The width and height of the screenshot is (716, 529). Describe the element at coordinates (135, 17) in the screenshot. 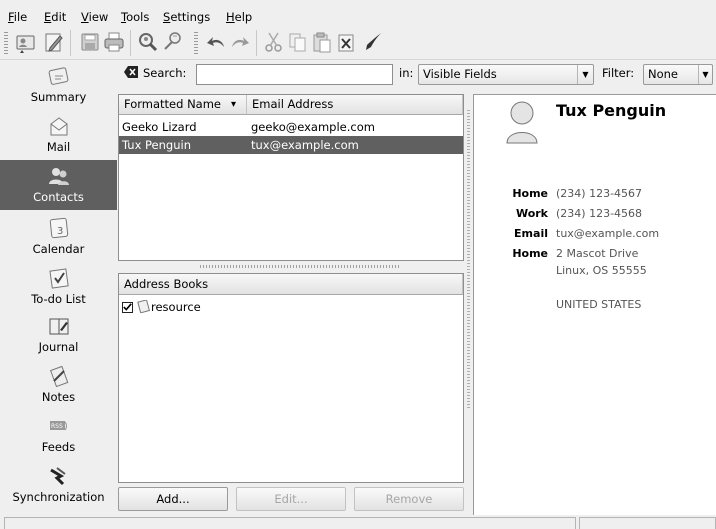

I see `menu-tools: Tools` at that location.